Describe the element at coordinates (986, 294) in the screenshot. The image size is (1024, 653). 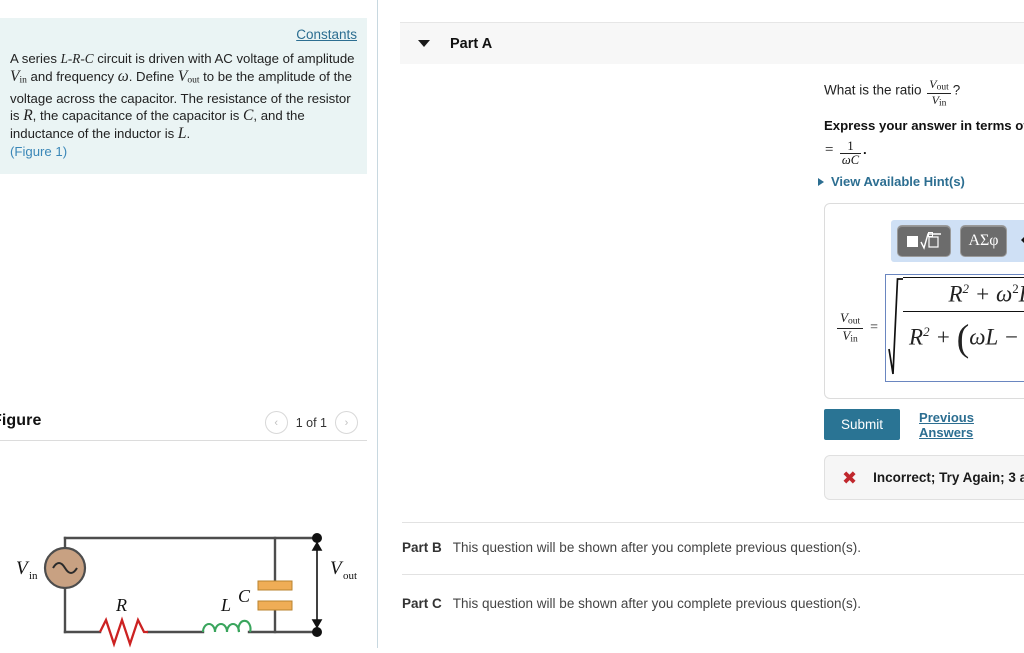
I see `answer-numerator: R2 + ω2L2` at that location.